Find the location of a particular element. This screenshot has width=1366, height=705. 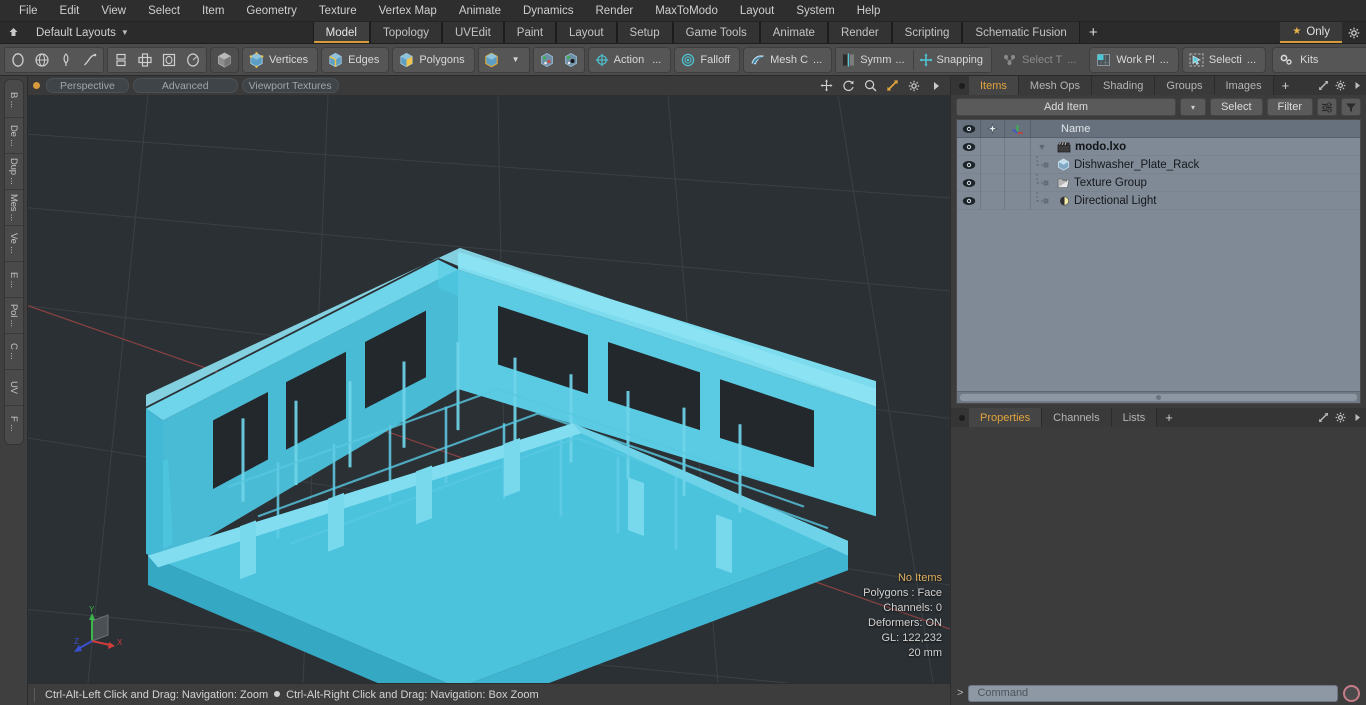

falloff-dropdown: Falloff is located at coordinates (707, 59).